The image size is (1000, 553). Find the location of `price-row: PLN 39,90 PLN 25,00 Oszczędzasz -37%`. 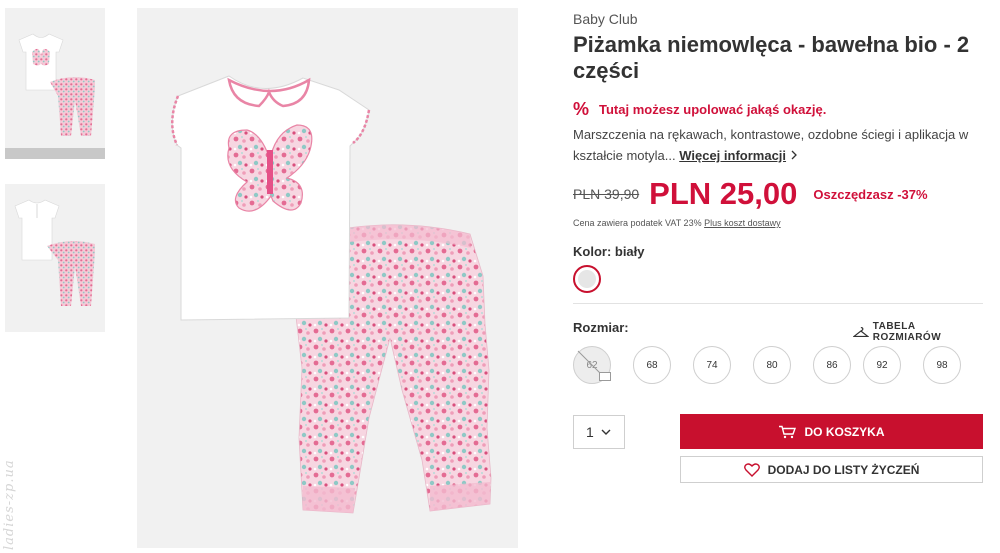

price-row: PLN 39,90 PLN 25,00 Oszczędzasz -37% is located at coordinates (779, 194).